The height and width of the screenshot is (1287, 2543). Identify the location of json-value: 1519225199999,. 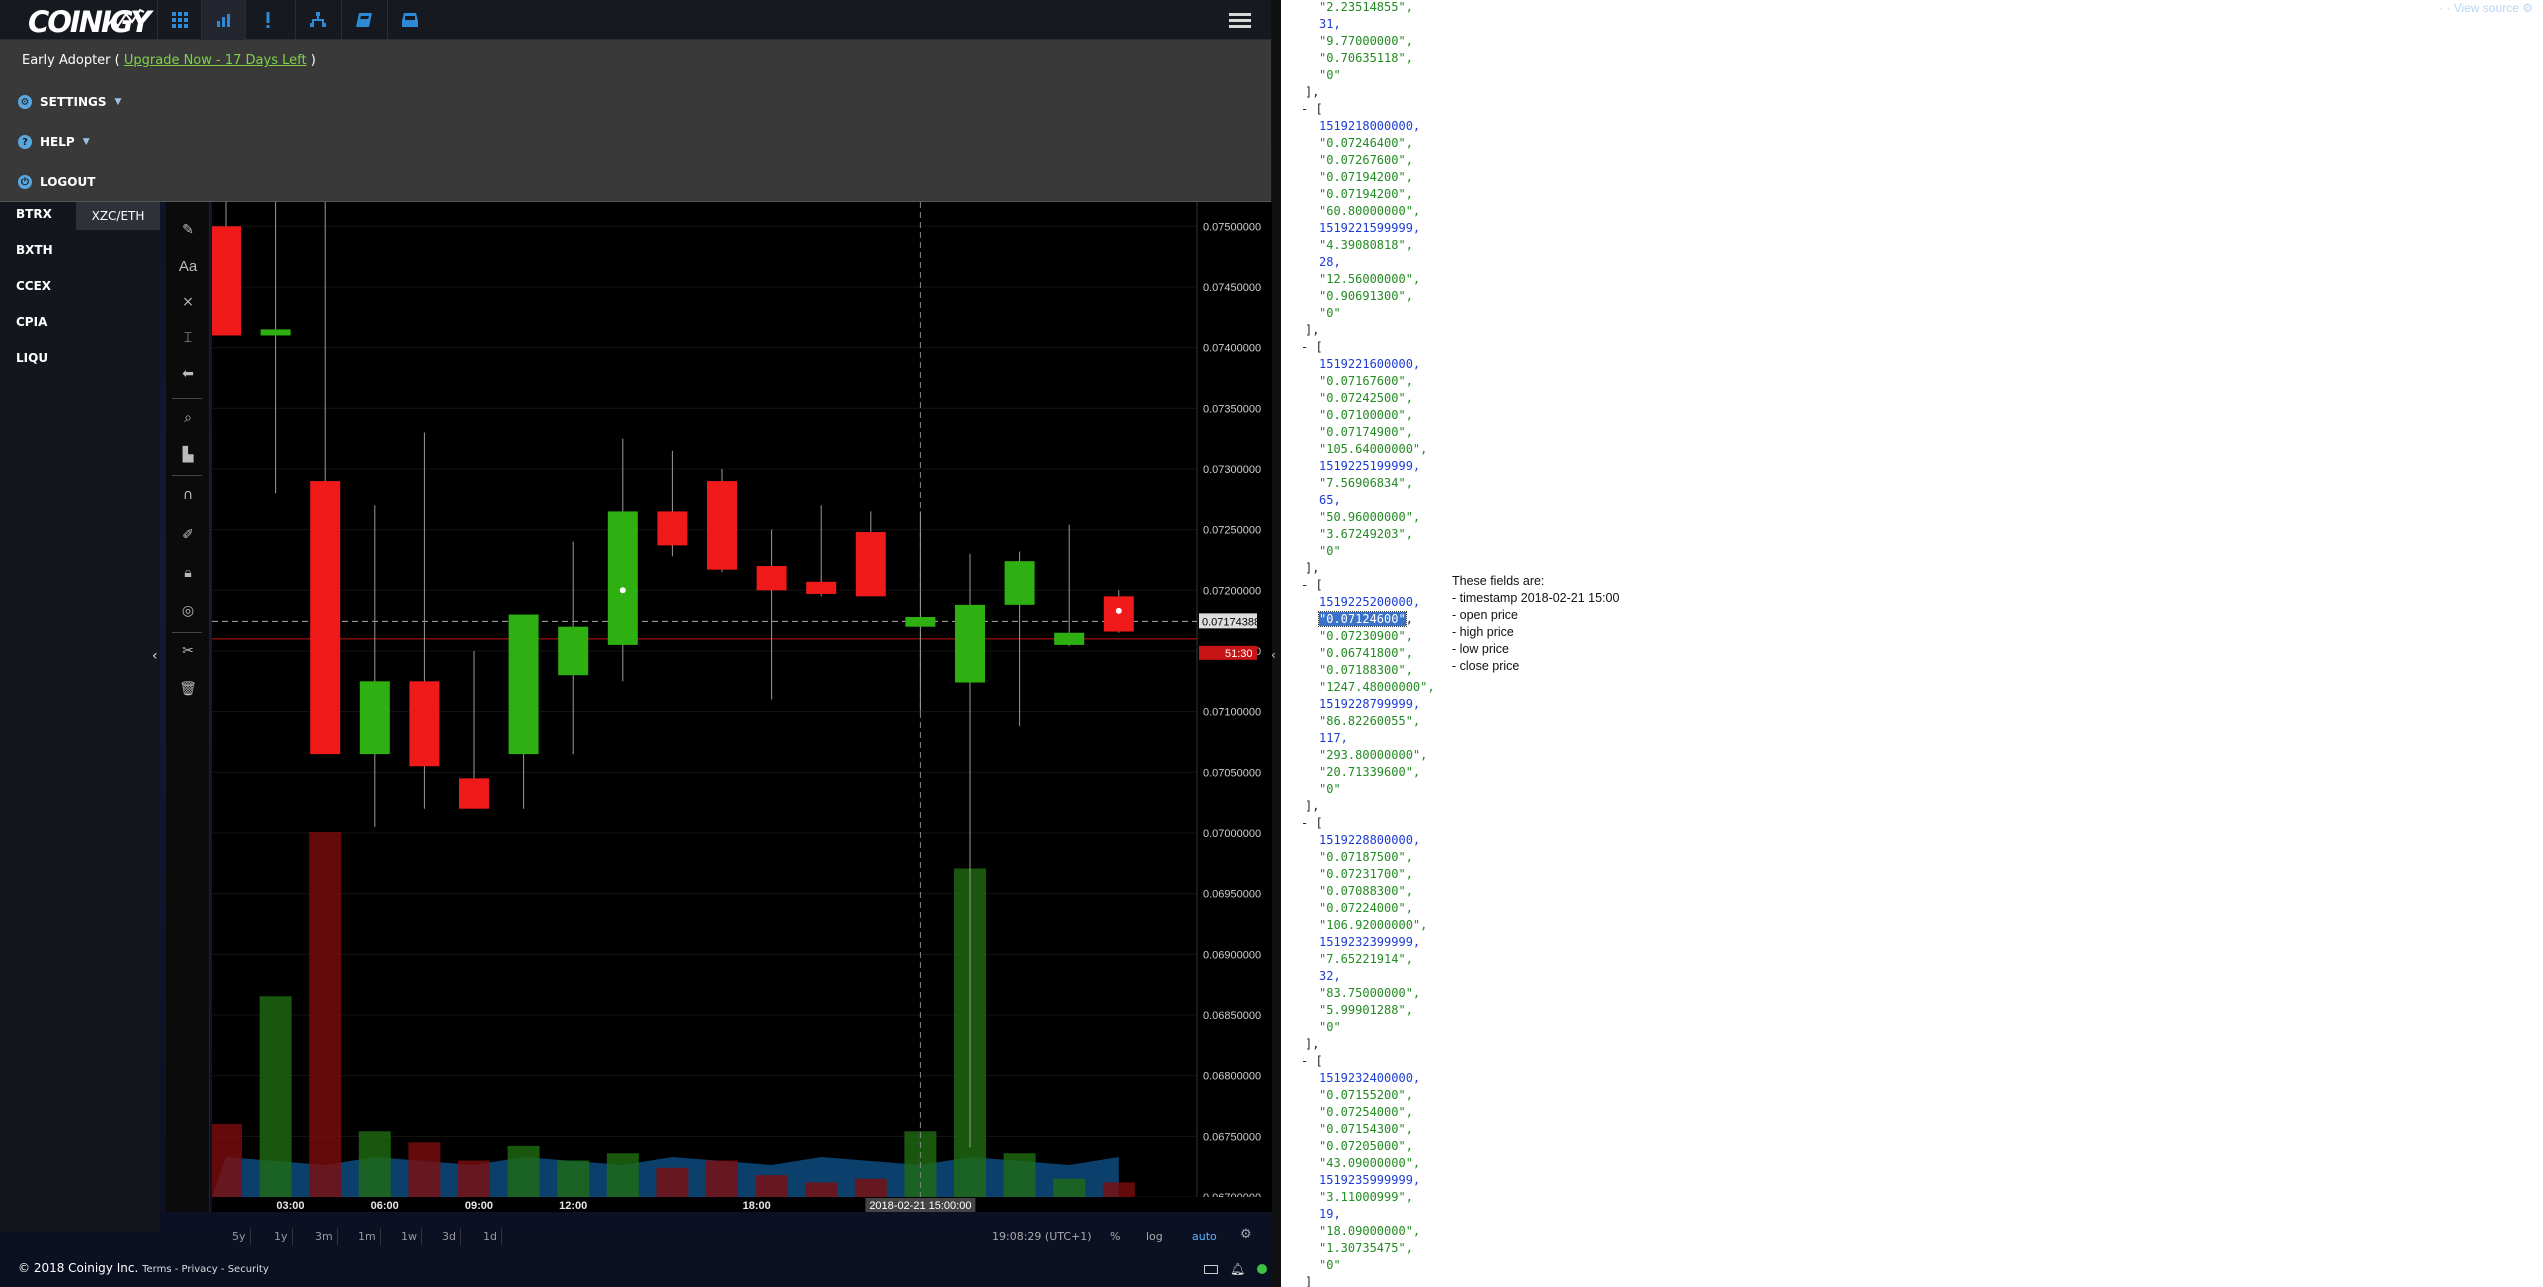
(1370, 466).